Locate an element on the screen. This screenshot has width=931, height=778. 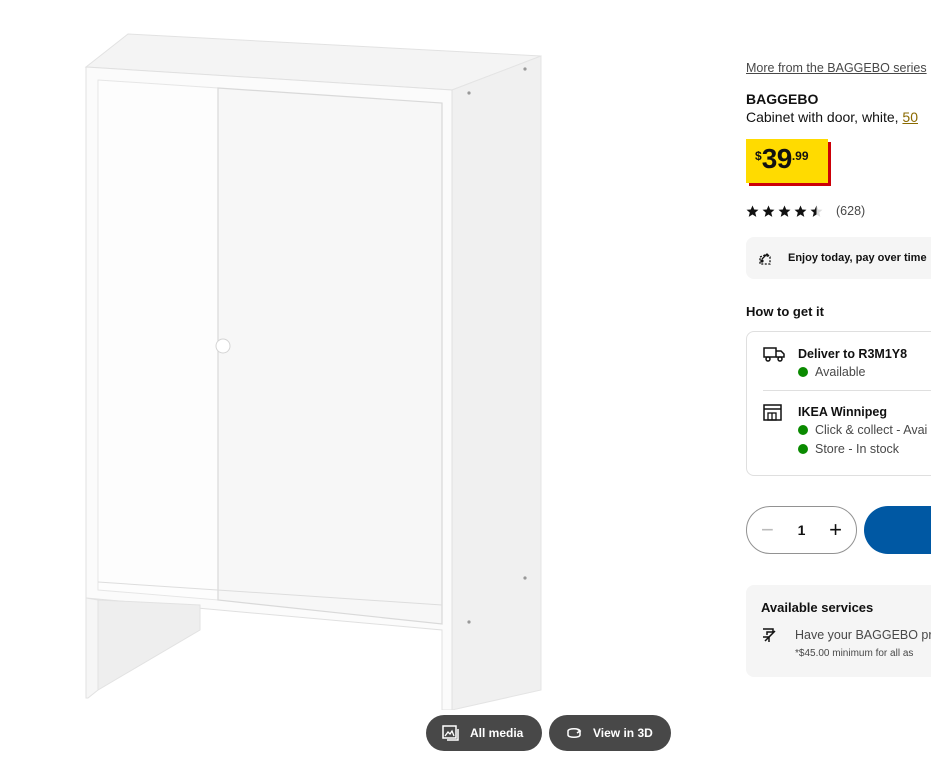
assembly-service-text: Have your BAGGEBO pr is located at coordinates (863, 635).